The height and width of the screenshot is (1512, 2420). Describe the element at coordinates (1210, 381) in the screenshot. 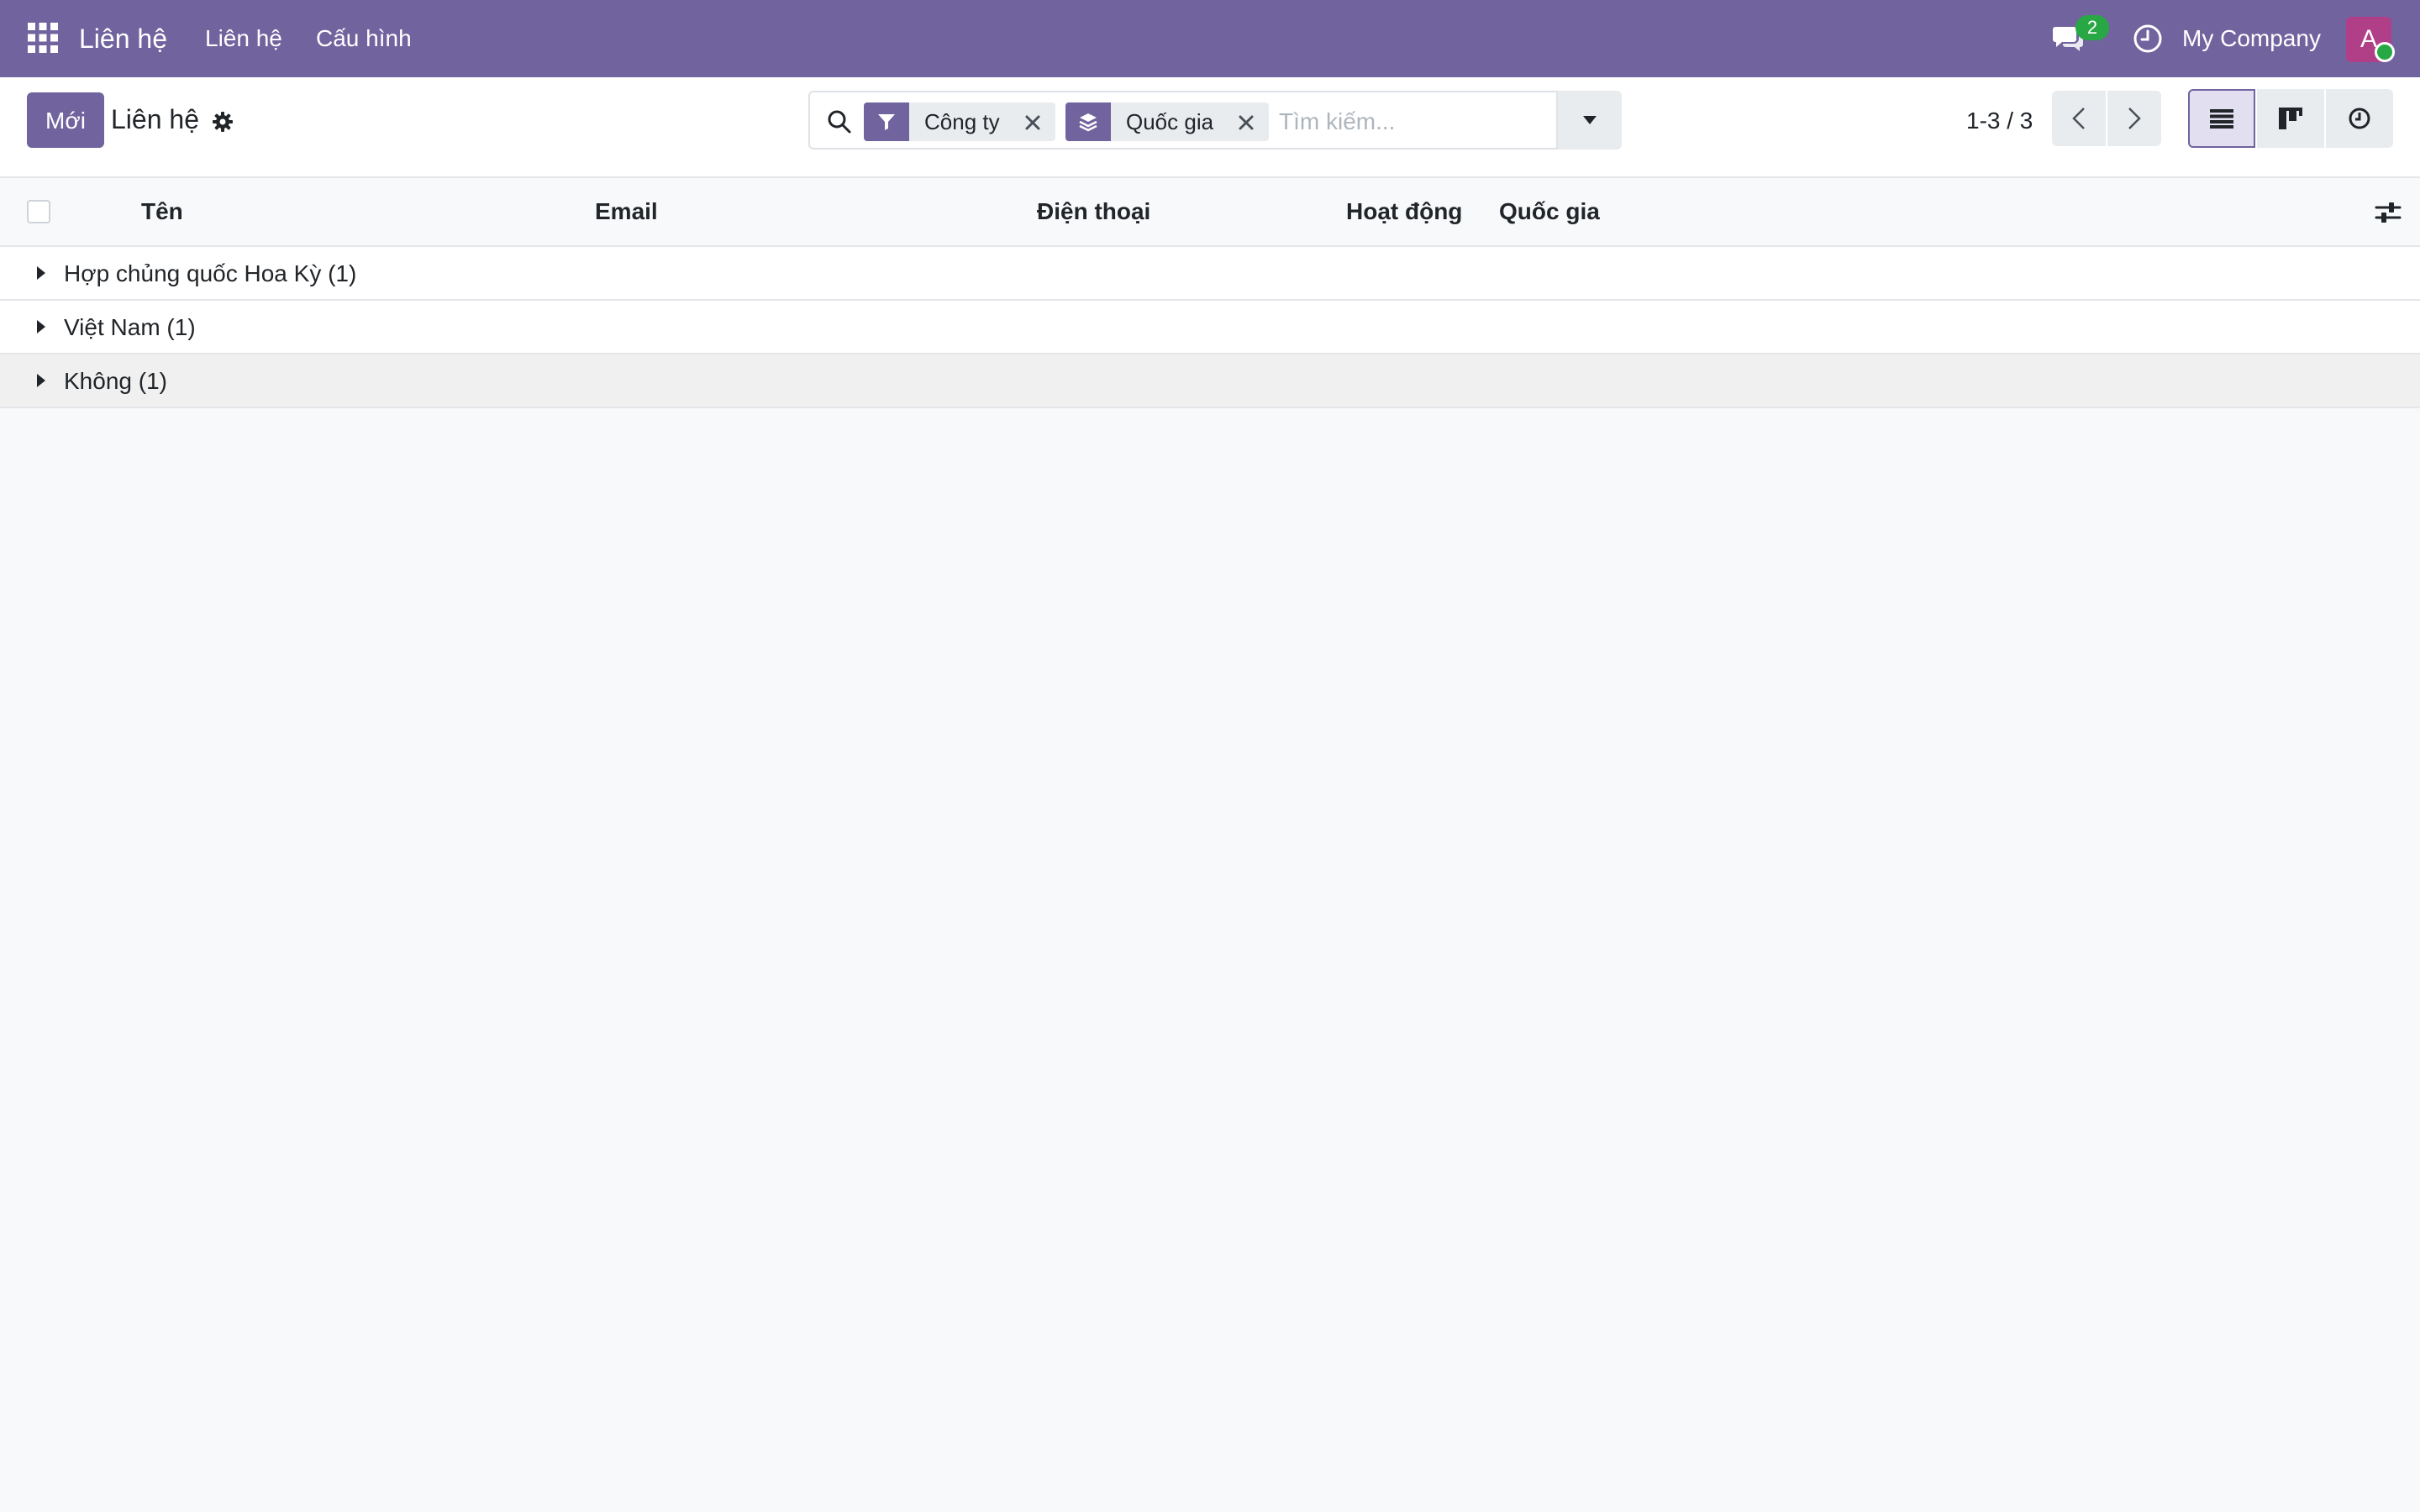

I see `group-row: Không (1)` at that location.